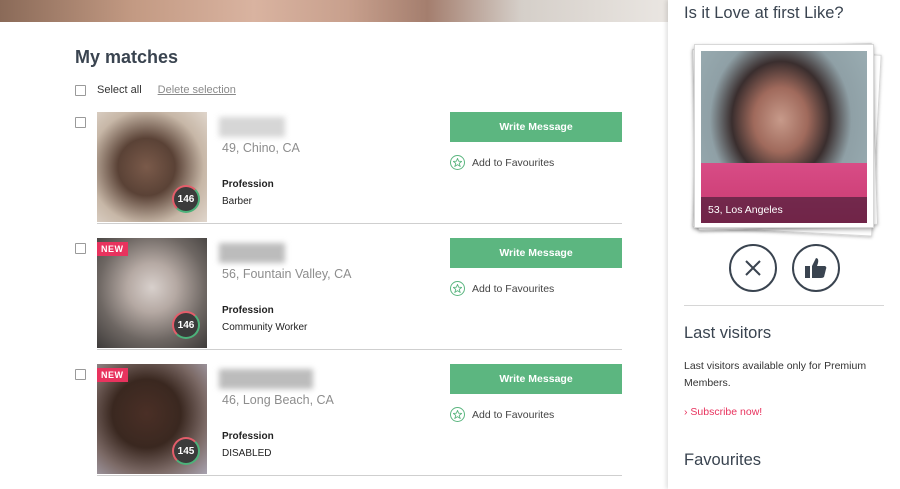  I want to click on like-button, so click(816, 268).